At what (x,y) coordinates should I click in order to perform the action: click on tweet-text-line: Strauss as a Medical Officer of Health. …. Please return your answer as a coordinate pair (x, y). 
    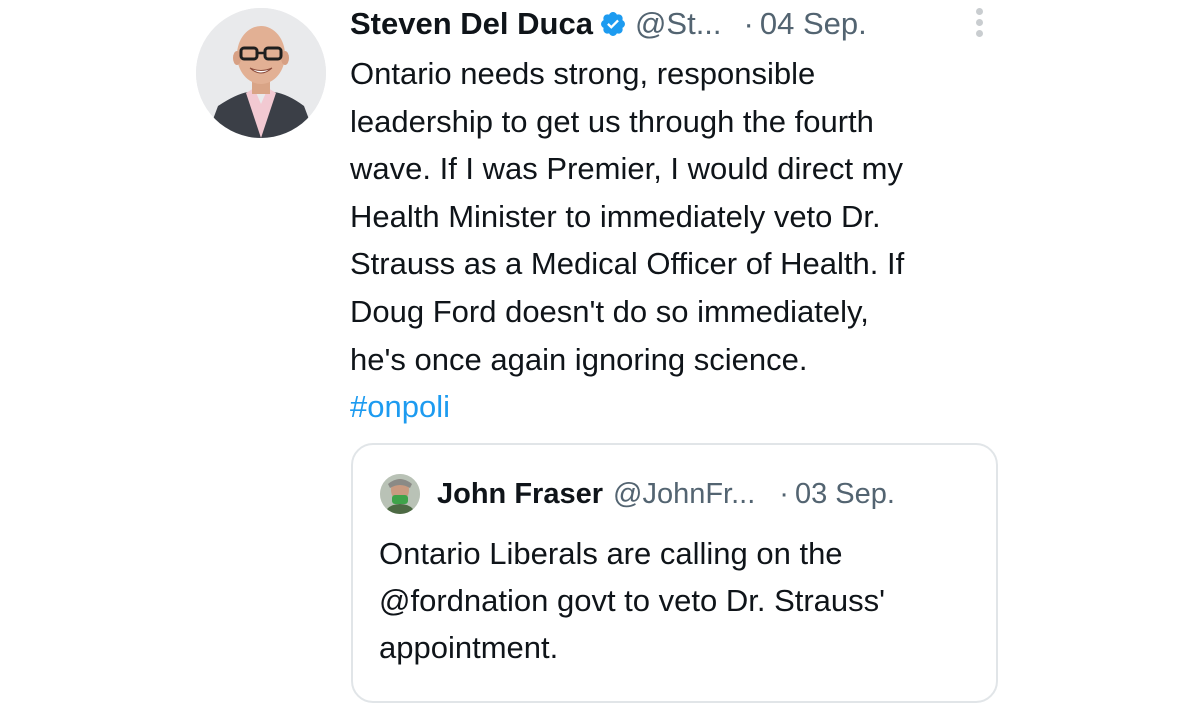
    Looking at the image, I should click on (627, 264).